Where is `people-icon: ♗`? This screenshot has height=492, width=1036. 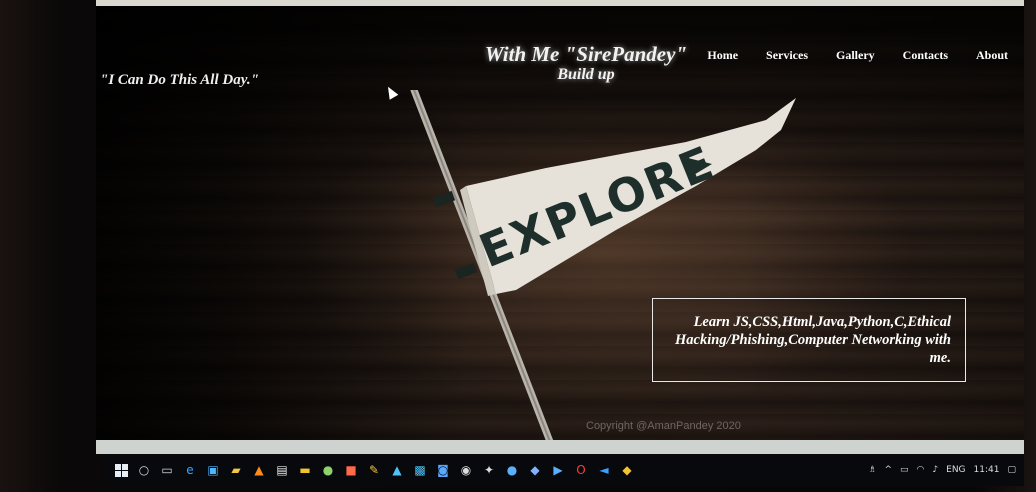 people-icon: ♗ is located at coordinates (872, 470).